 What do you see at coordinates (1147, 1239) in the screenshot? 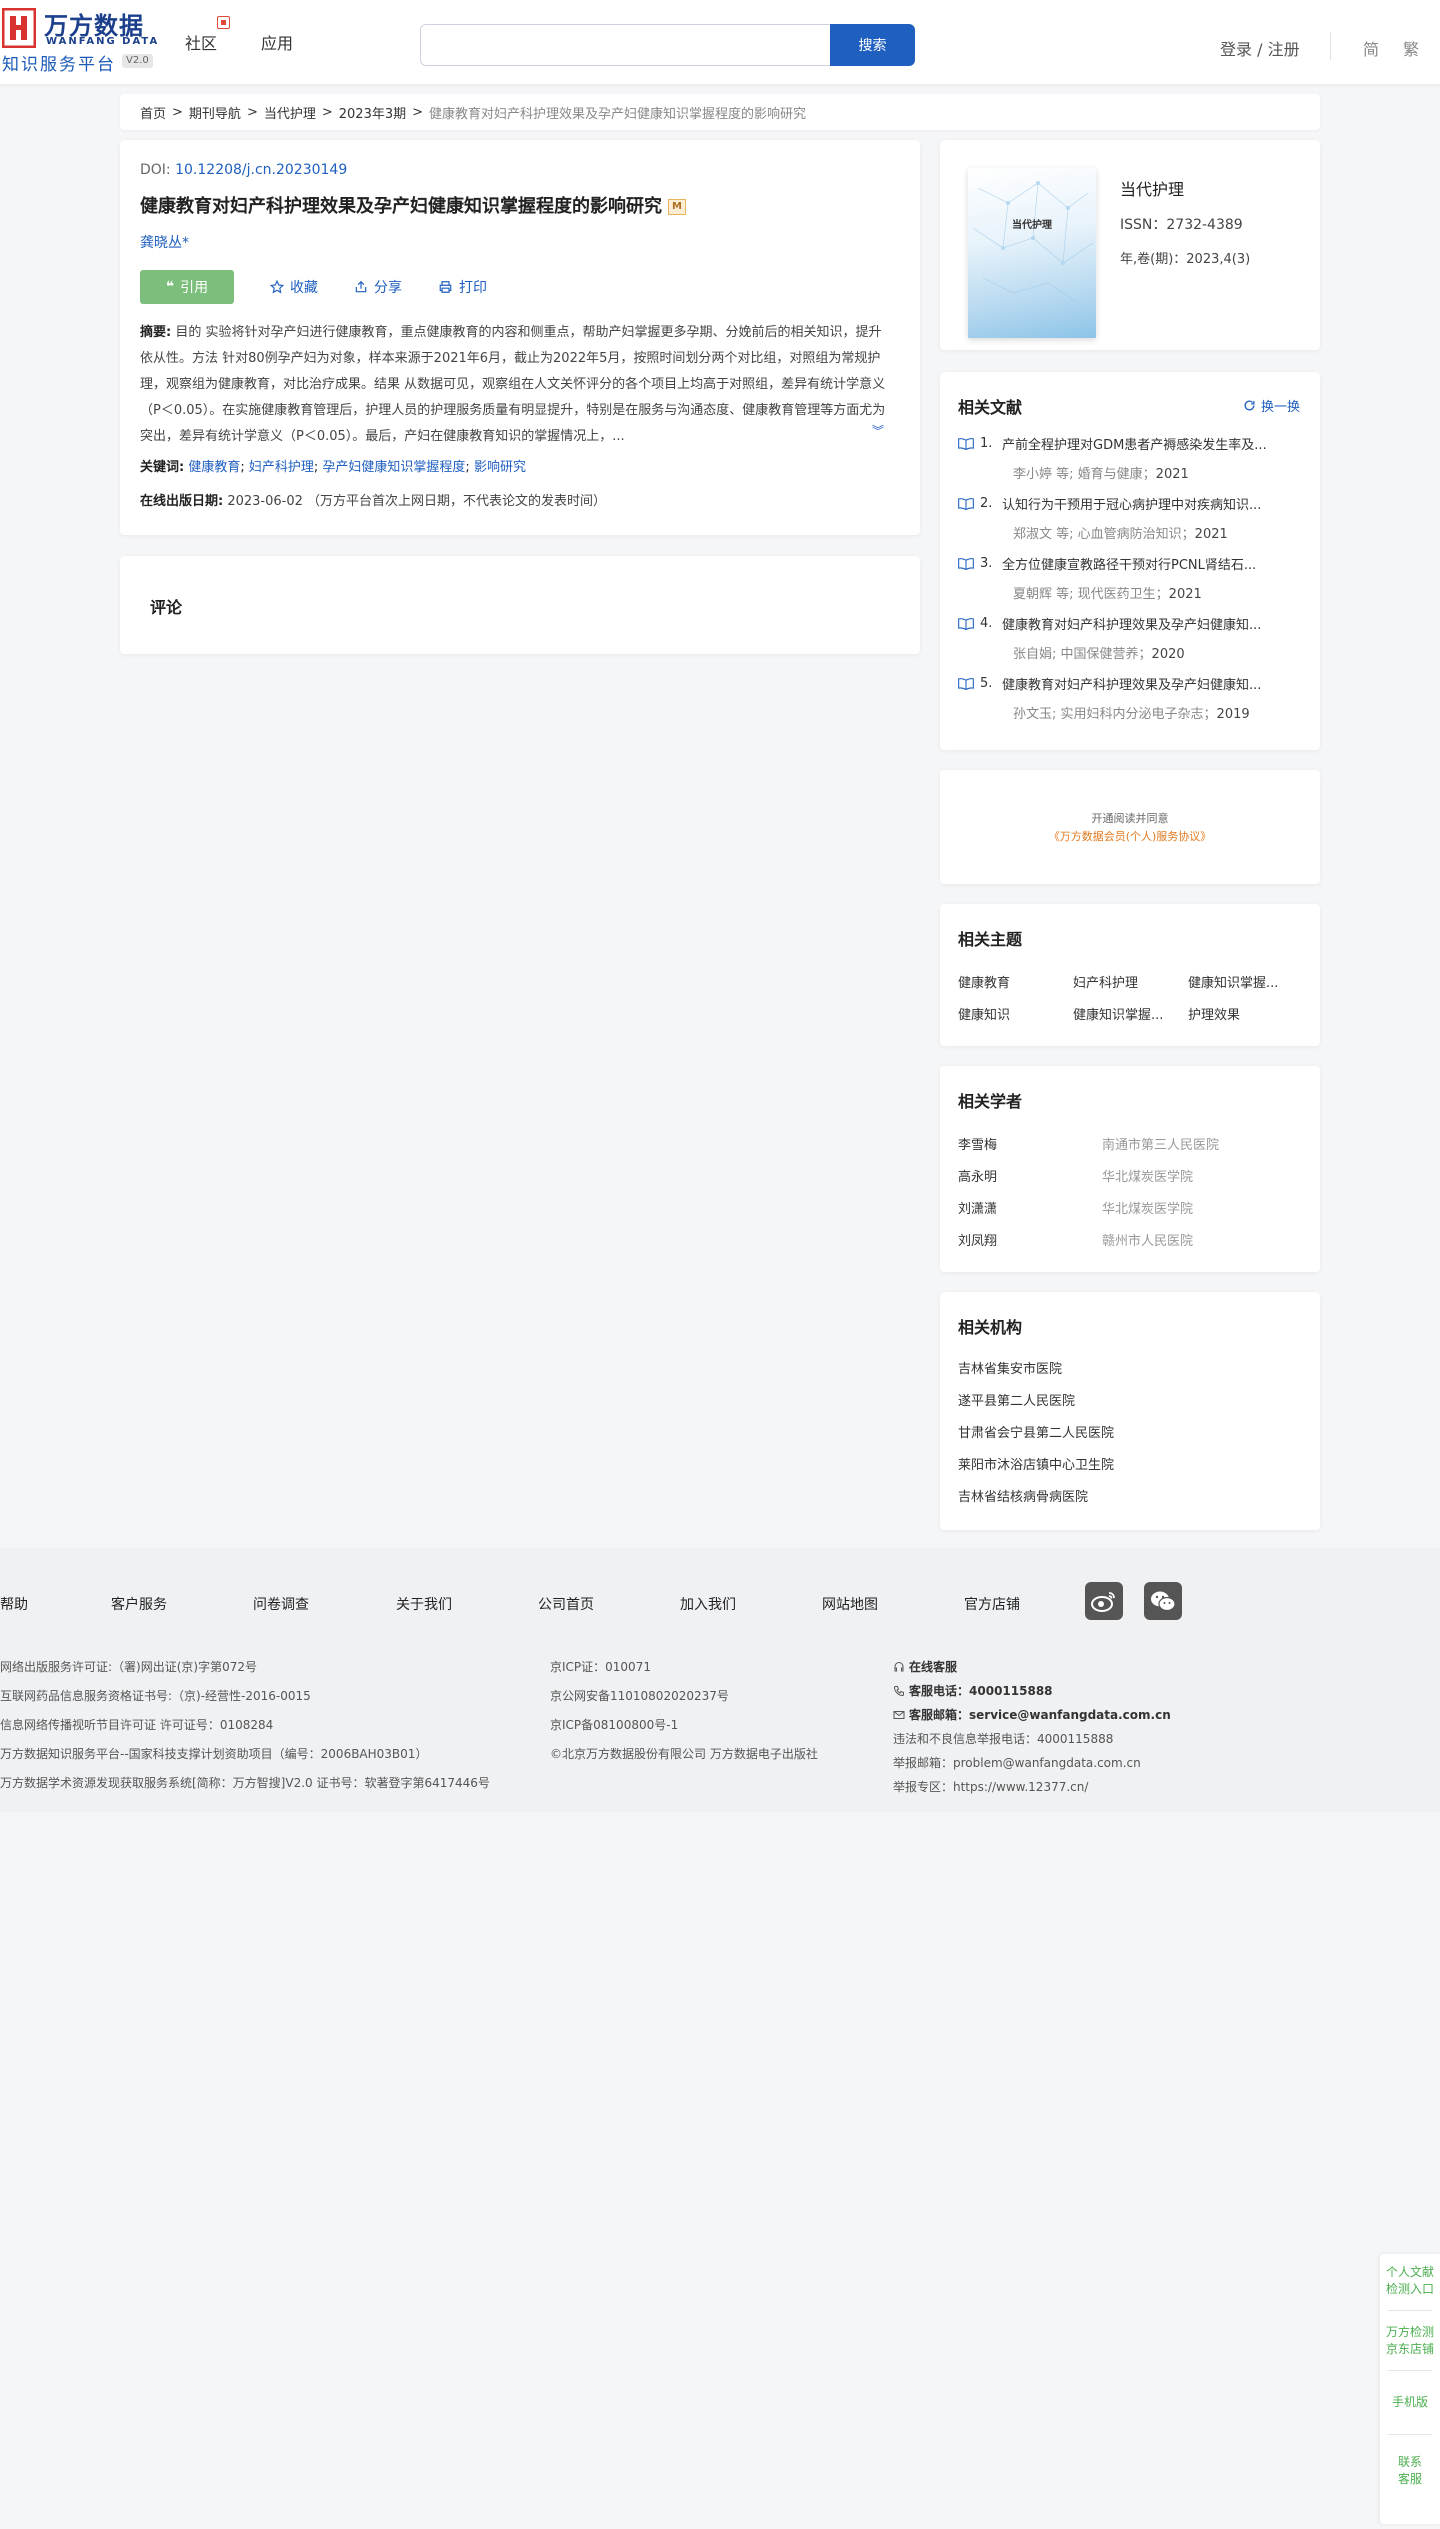
I see `scholar-org: 赣州市人民医院` at bounding box center [1147, 1239].